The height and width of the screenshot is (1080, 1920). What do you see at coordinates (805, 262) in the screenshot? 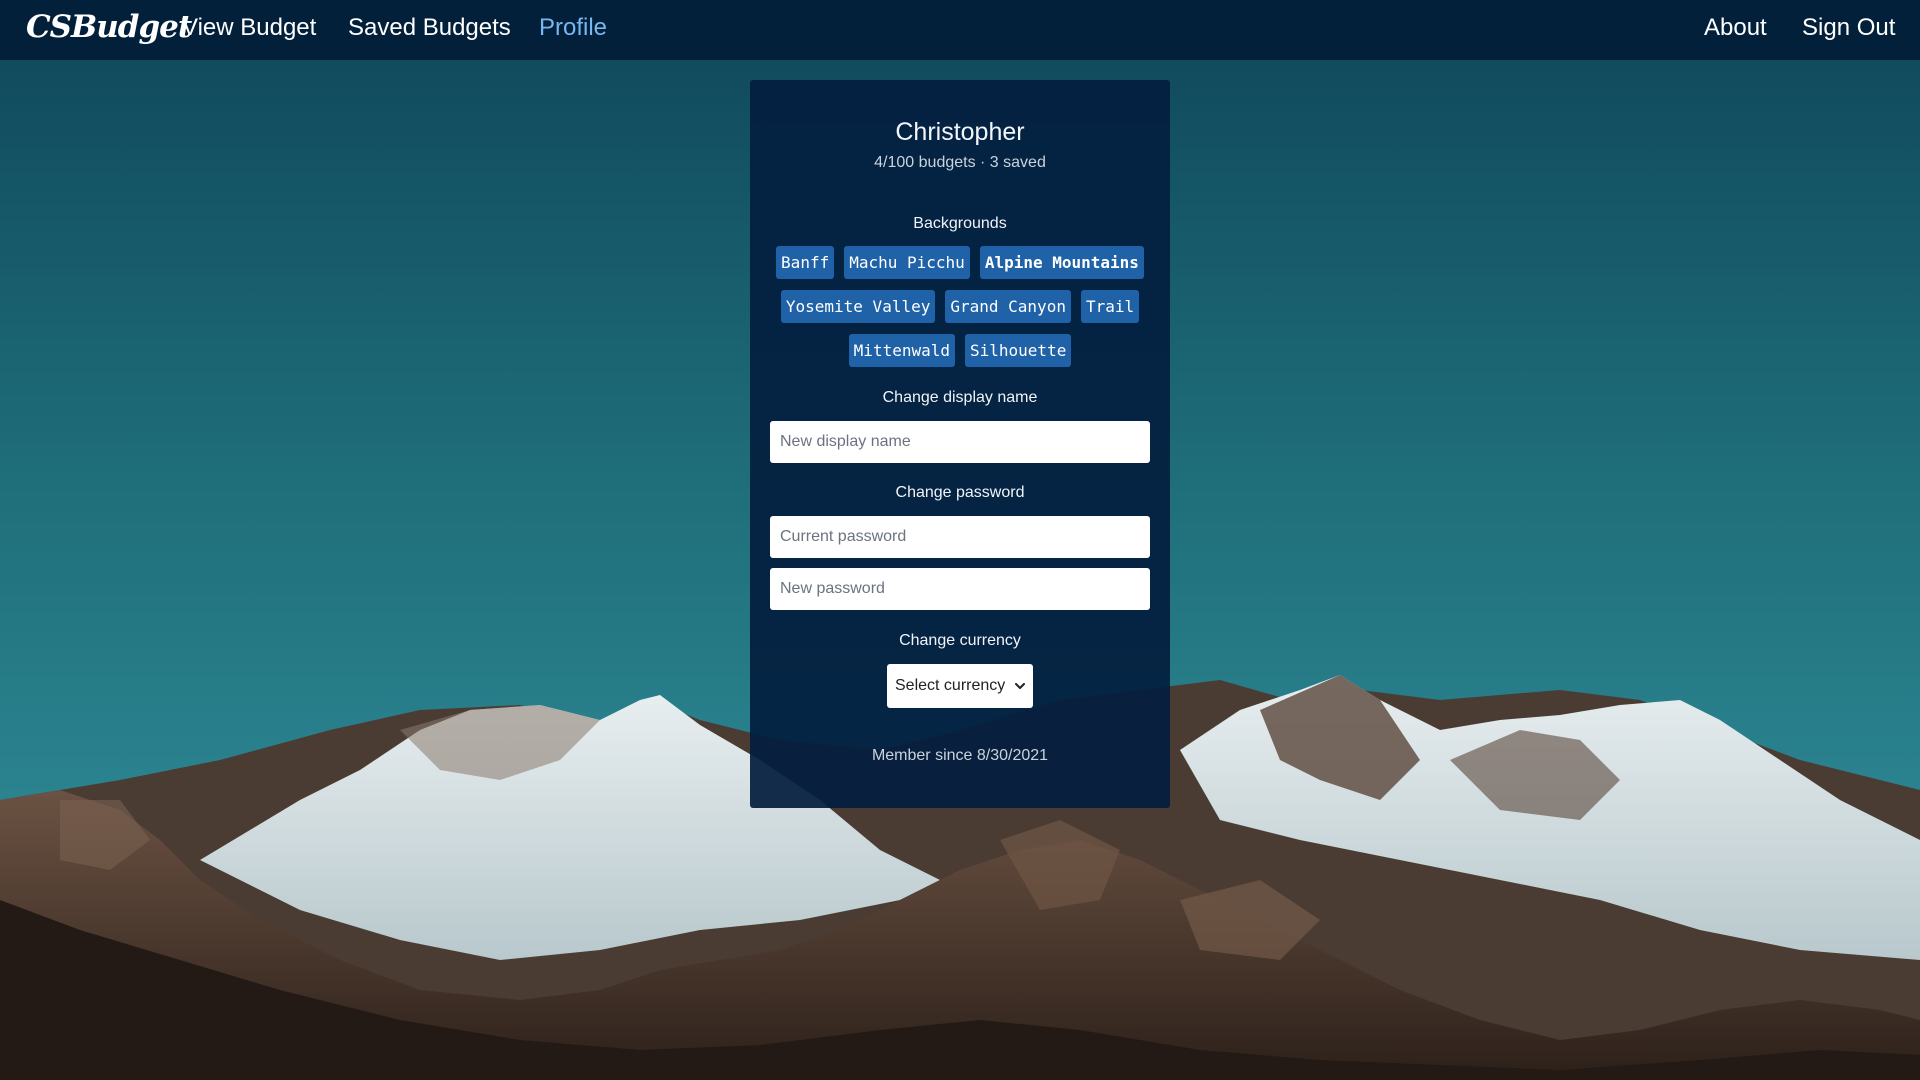
I see `background-tag-banff: Banff` at bounding box center [805, 262].